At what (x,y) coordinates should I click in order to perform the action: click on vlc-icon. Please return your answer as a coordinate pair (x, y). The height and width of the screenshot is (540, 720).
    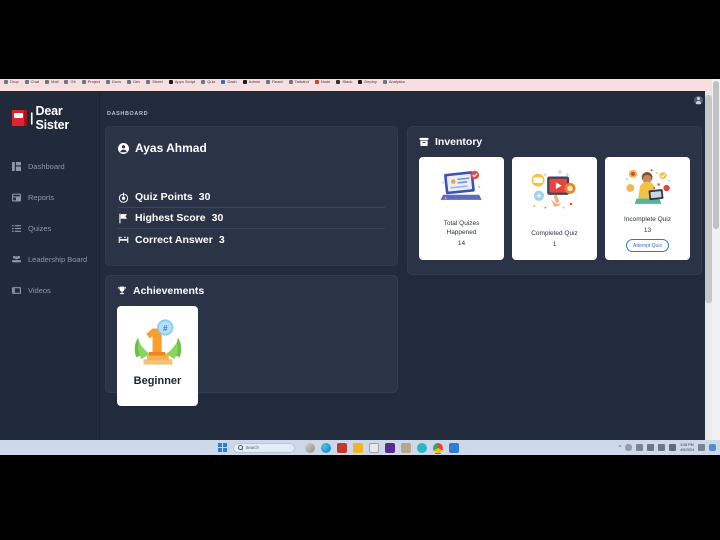
    Looking at the image, I should click on (390, 447).